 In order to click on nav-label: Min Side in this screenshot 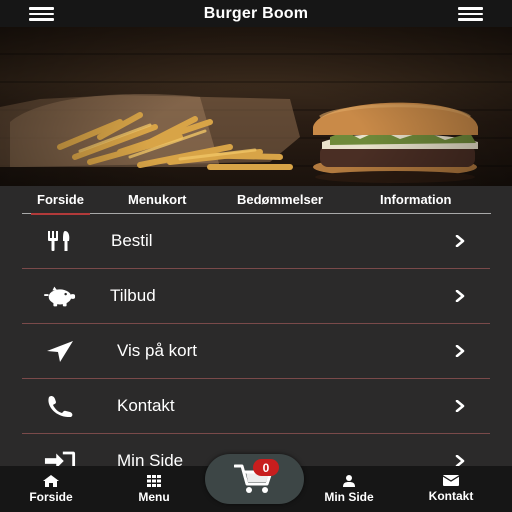, I will do `click(349, 496)`.